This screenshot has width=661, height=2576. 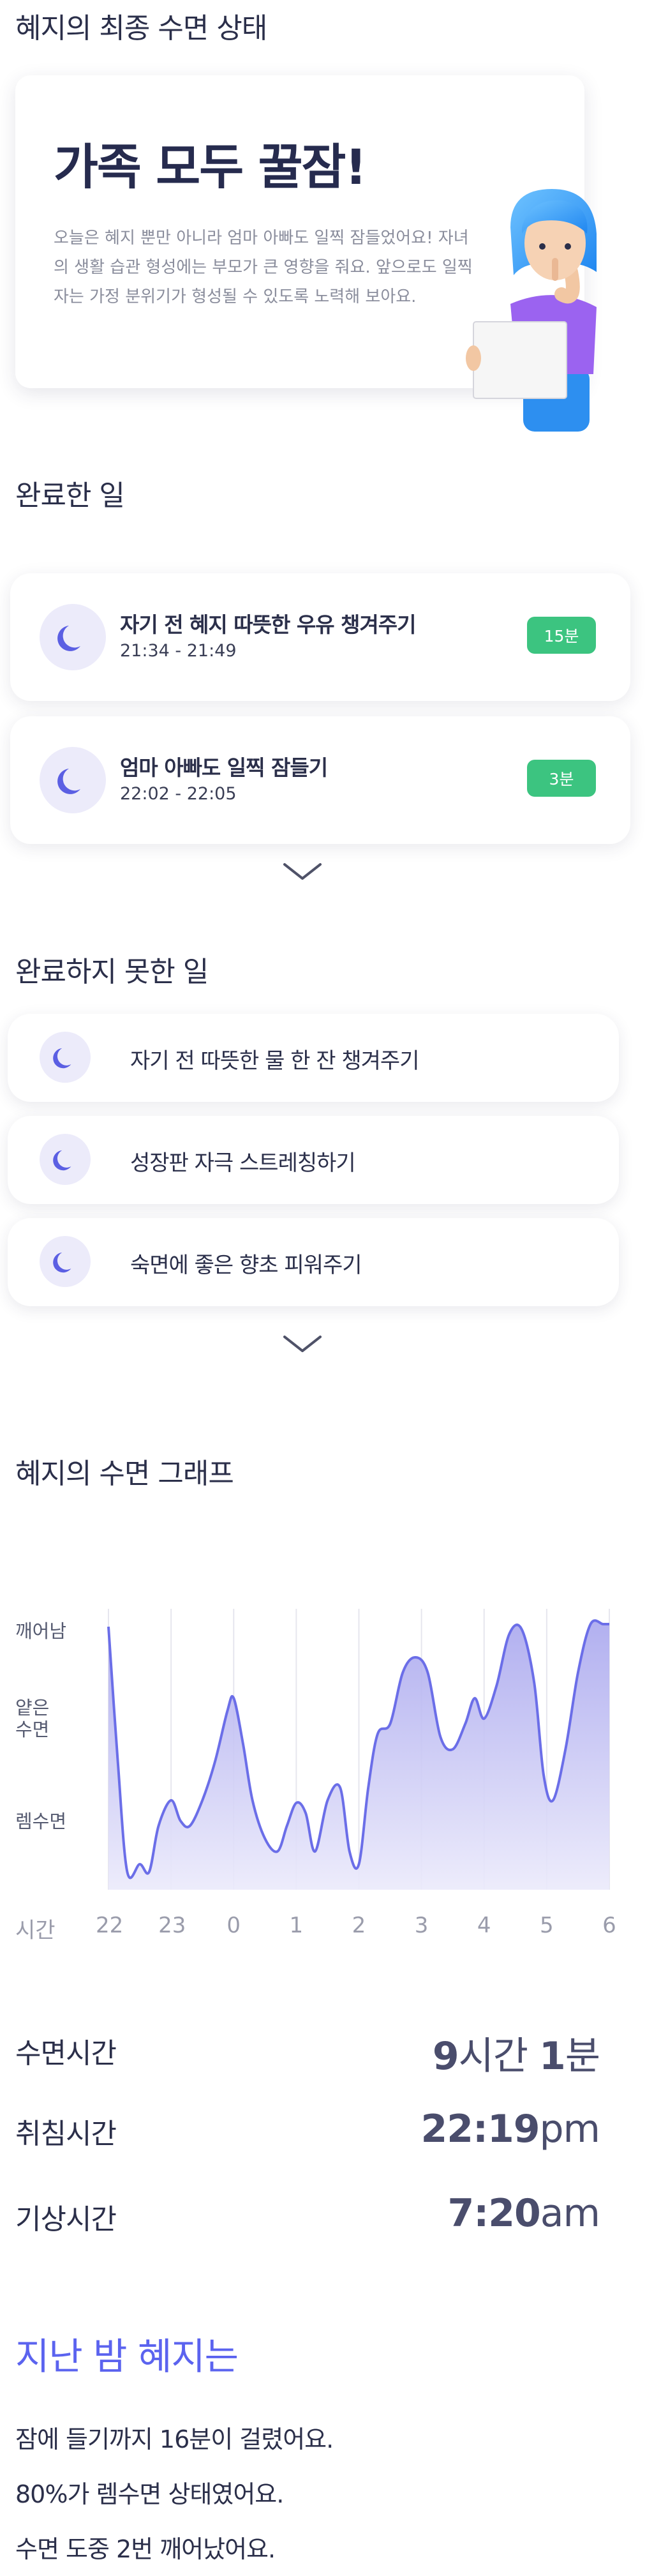 I want to click on x-tick-label: 1, so click(x=296, y=1925).